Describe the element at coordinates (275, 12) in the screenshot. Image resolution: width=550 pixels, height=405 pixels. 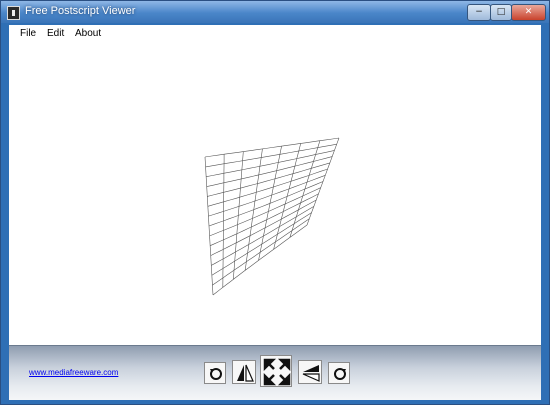
I see `title-bar: Free Postscript Viewer − □ ✕` at that location.